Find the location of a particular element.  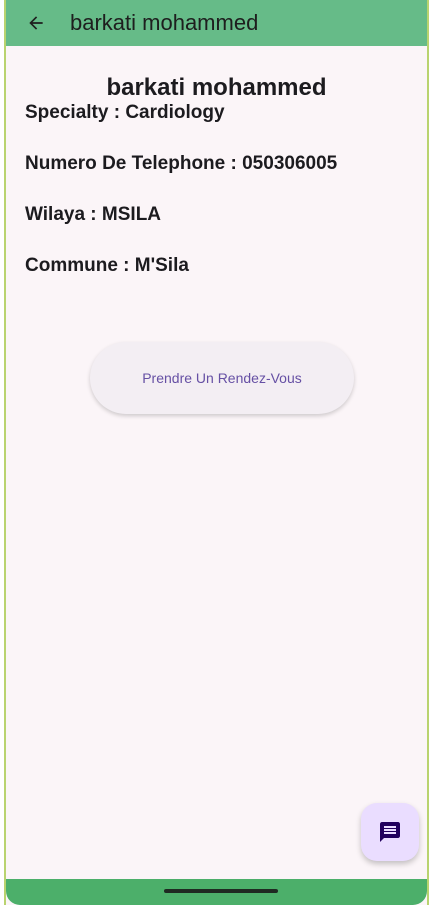

chat-message-icon is located at coordinates (390, 832).